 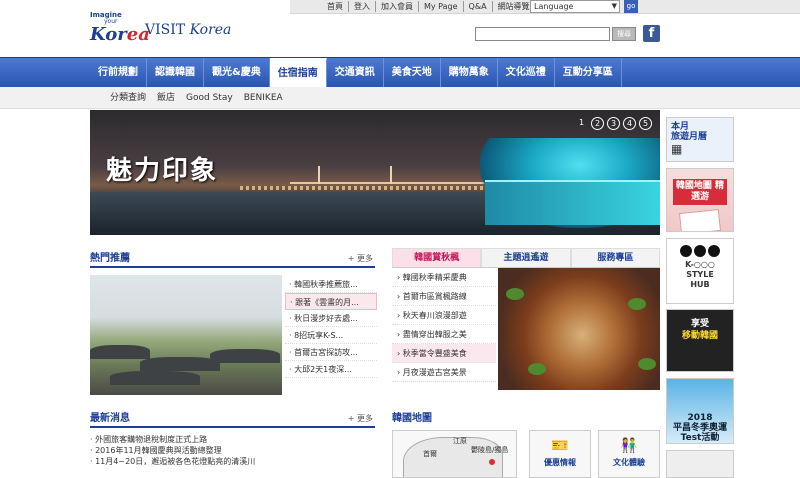 What do you see at coordinates (430, 454) in the screenshot?
I see `map-label-seoul: 首爾` at bounding box center [430, 454].